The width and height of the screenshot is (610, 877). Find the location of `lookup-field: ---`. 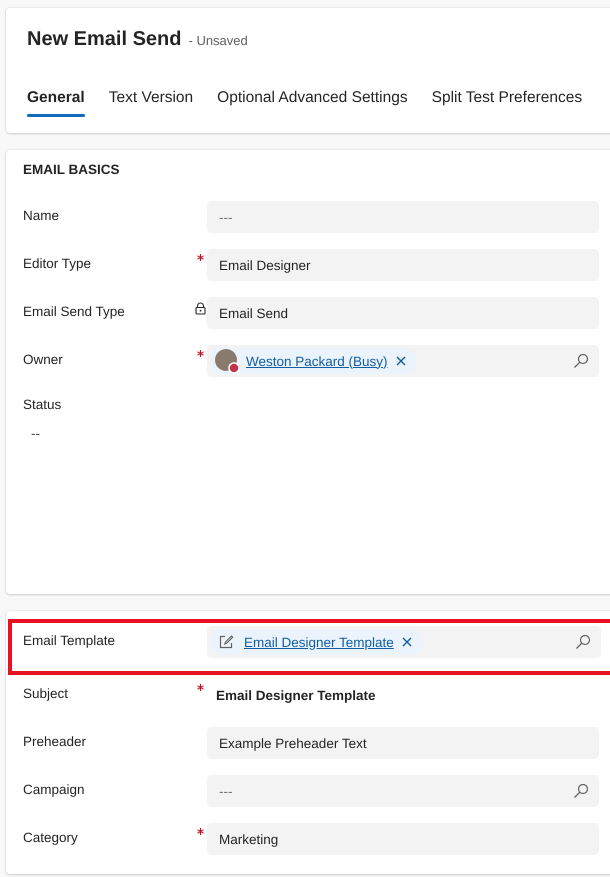

lookup-field: --- is located at coordinates (403, 791).